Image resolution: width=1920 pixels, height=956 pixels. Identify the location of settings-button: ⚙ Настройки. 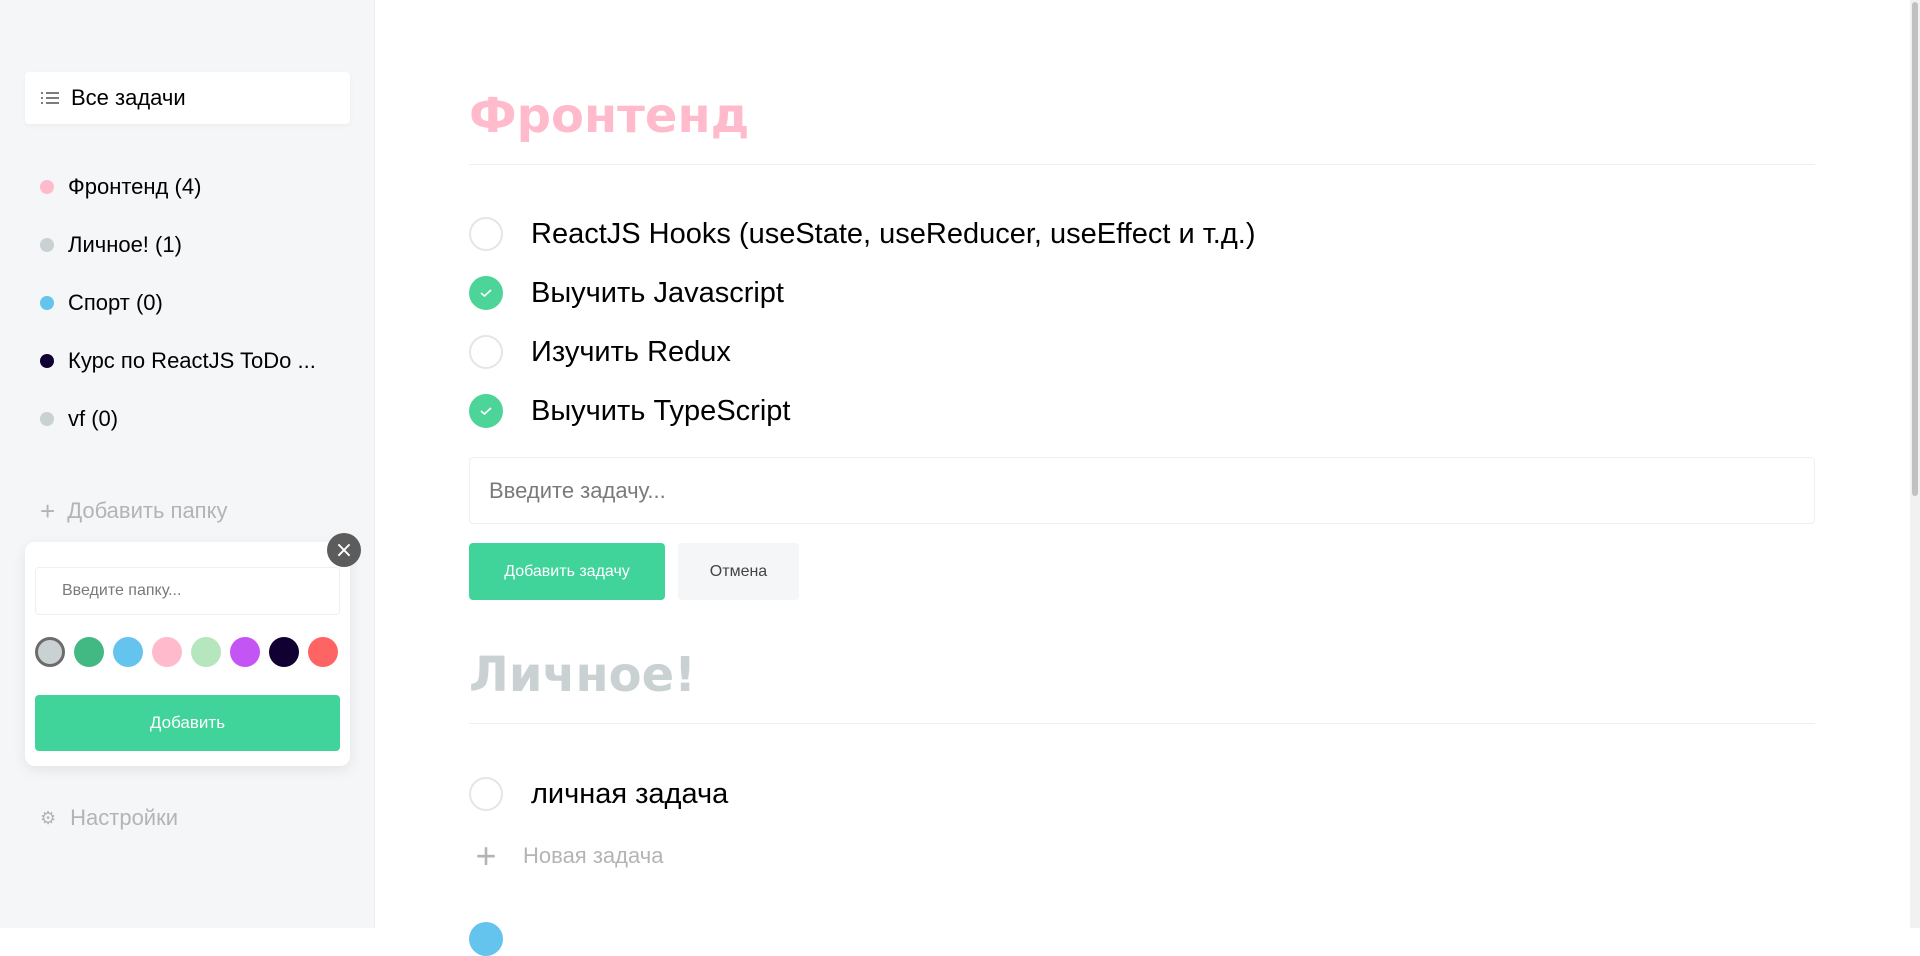
(109, 818).